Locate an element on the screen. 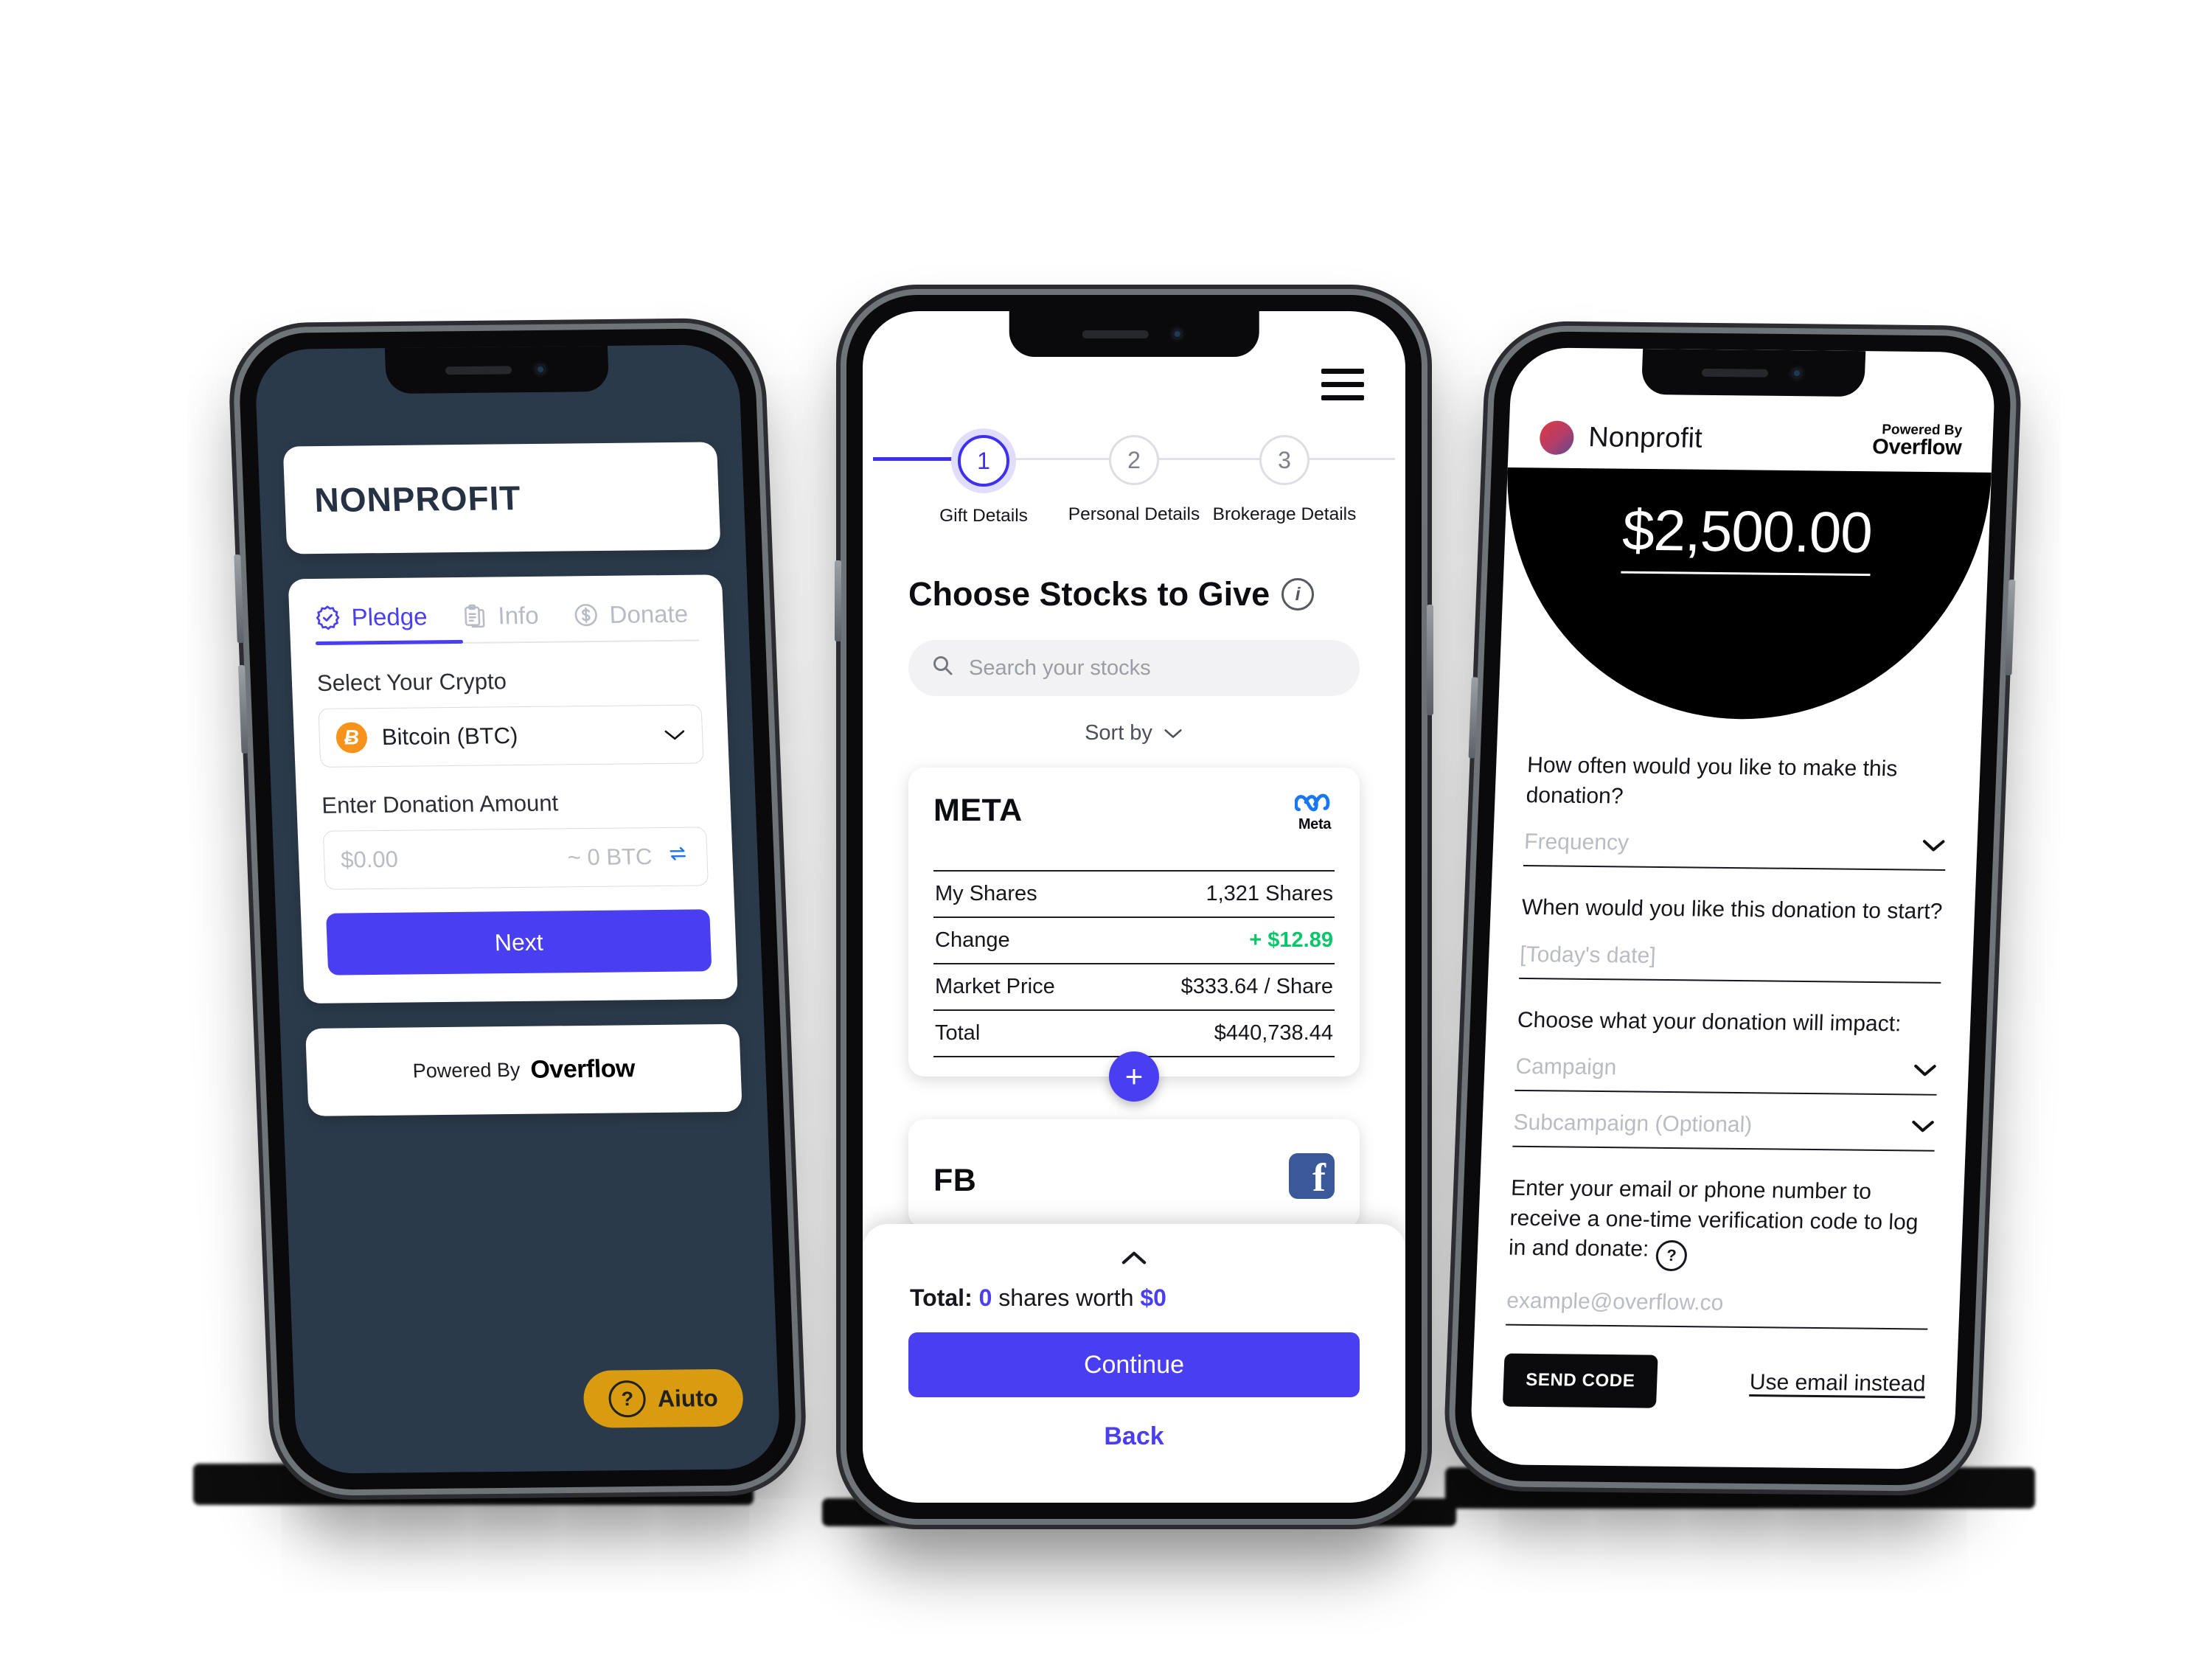 This screenshot has width=2212, height=1659. stock-ticker: FB is located at coordinates (955, 1180).